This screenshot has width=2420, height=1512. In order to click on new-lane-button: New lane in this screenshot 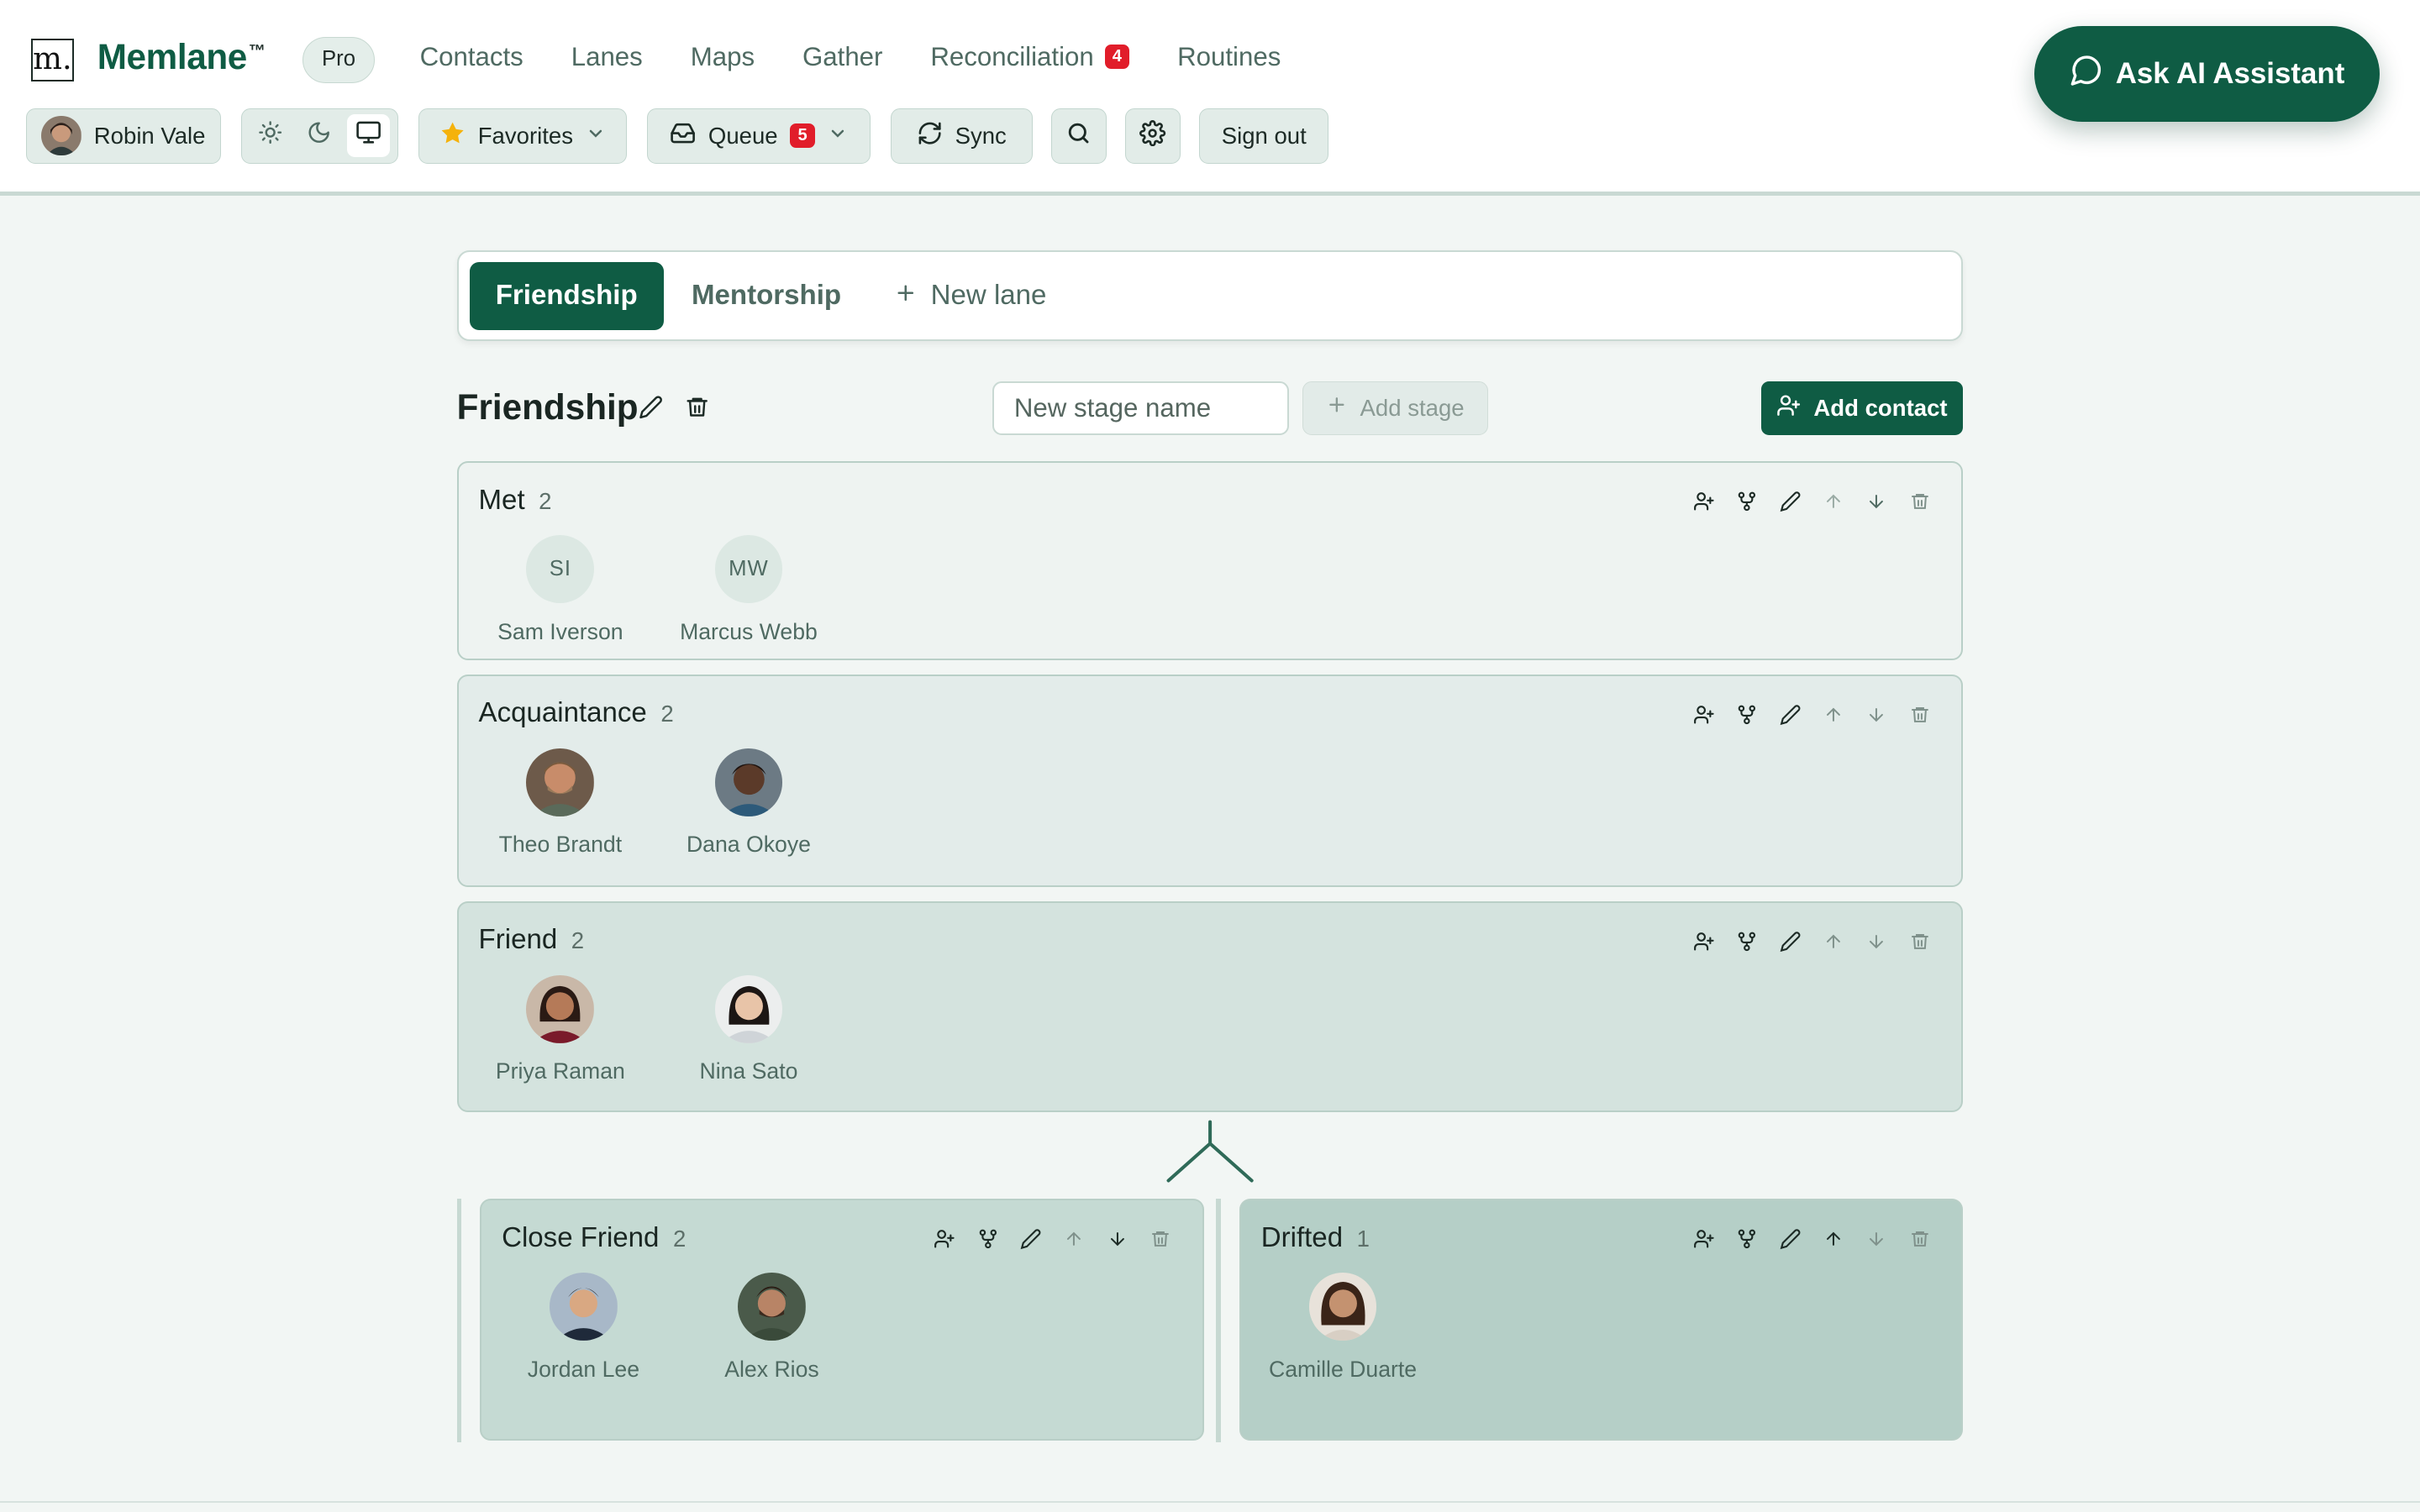, I will do `click(970, 296)`.